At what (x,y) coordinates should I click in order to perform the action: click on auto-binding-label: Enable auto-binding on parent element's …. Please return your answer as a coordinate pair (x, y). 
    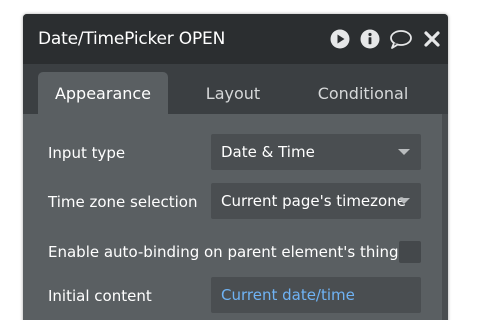
    Looking at the image, I should click on (223, 252).